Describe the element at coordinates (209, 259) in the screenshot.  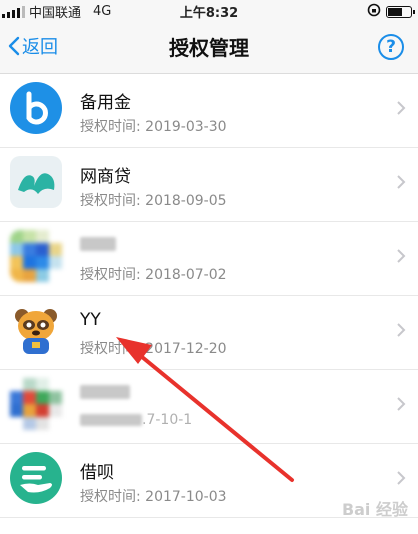
I see `list-item: 授权时间: 2018-07-02` at that location.